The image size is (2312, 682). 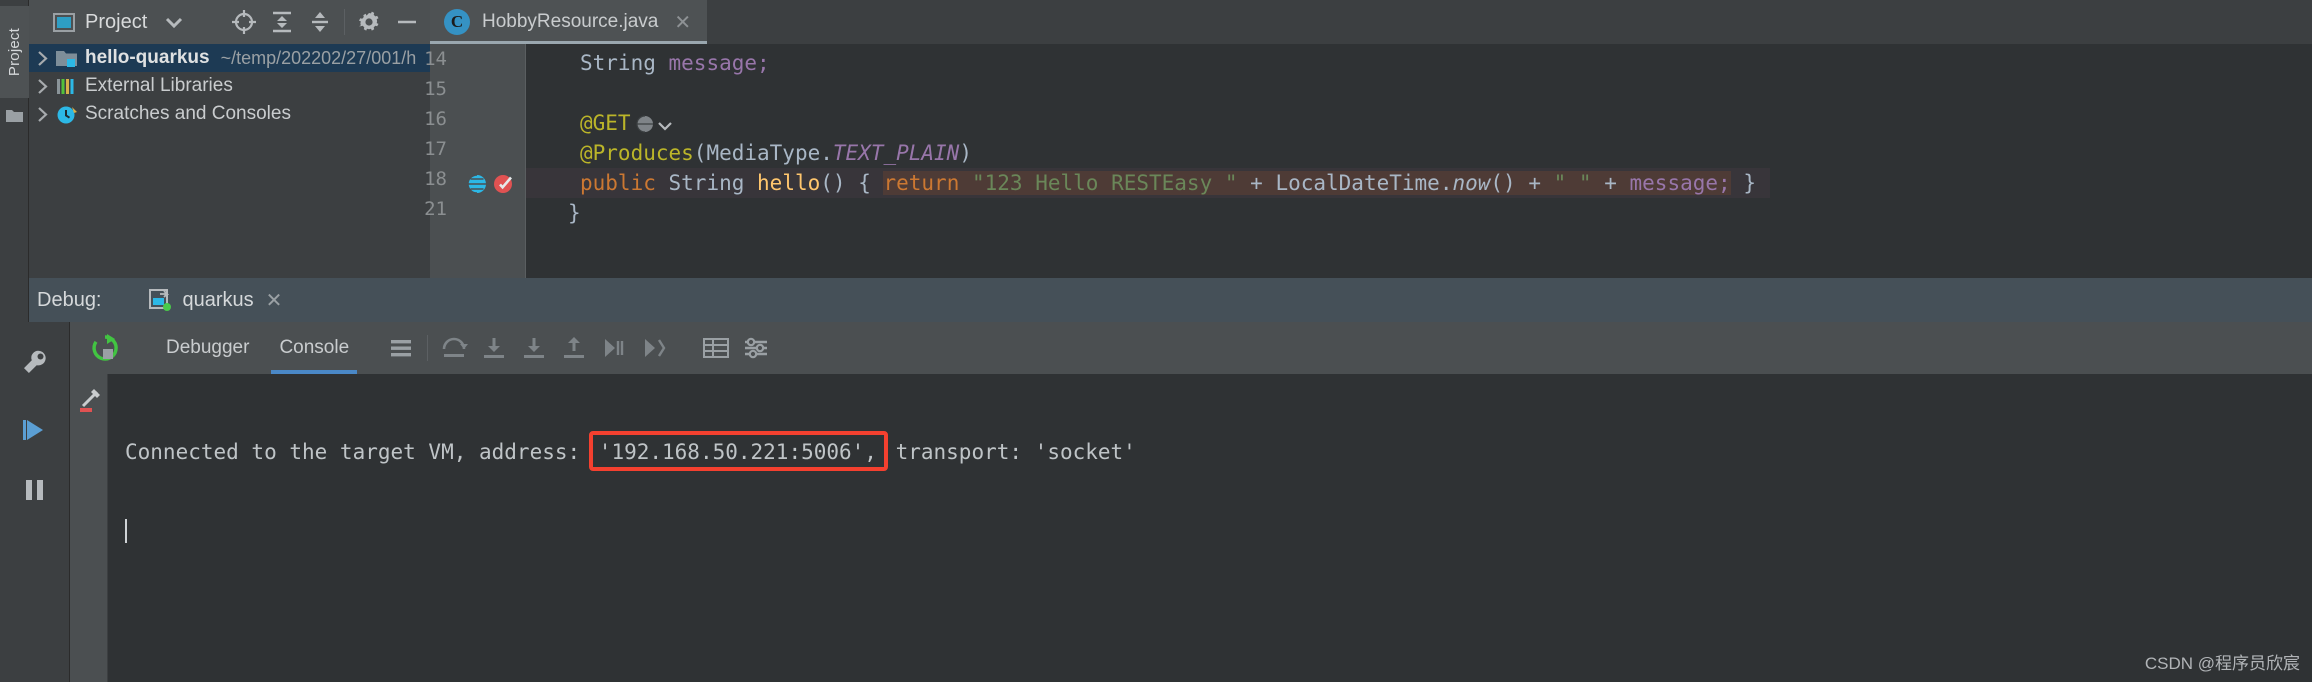 What do you see at coordinates (569, 22) in the screenshot?
I see `editor-tab-hobbyresource: C HobbyResource.java ✕` at bounding box center [569, 22].